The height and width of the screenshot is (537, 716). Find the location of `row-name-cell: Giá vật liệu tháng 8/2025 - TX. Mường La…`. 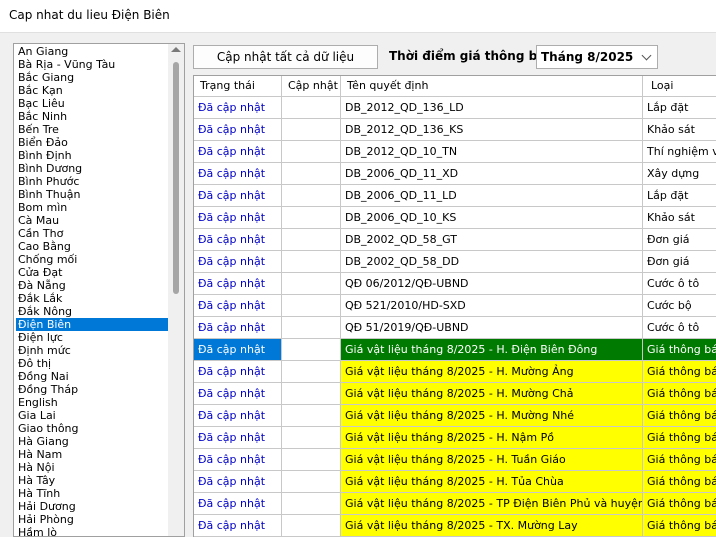

row-name-cell: Giá vật liệu tháng 8/2025 - TX. Mường La… is located at coordinates (492, 526).